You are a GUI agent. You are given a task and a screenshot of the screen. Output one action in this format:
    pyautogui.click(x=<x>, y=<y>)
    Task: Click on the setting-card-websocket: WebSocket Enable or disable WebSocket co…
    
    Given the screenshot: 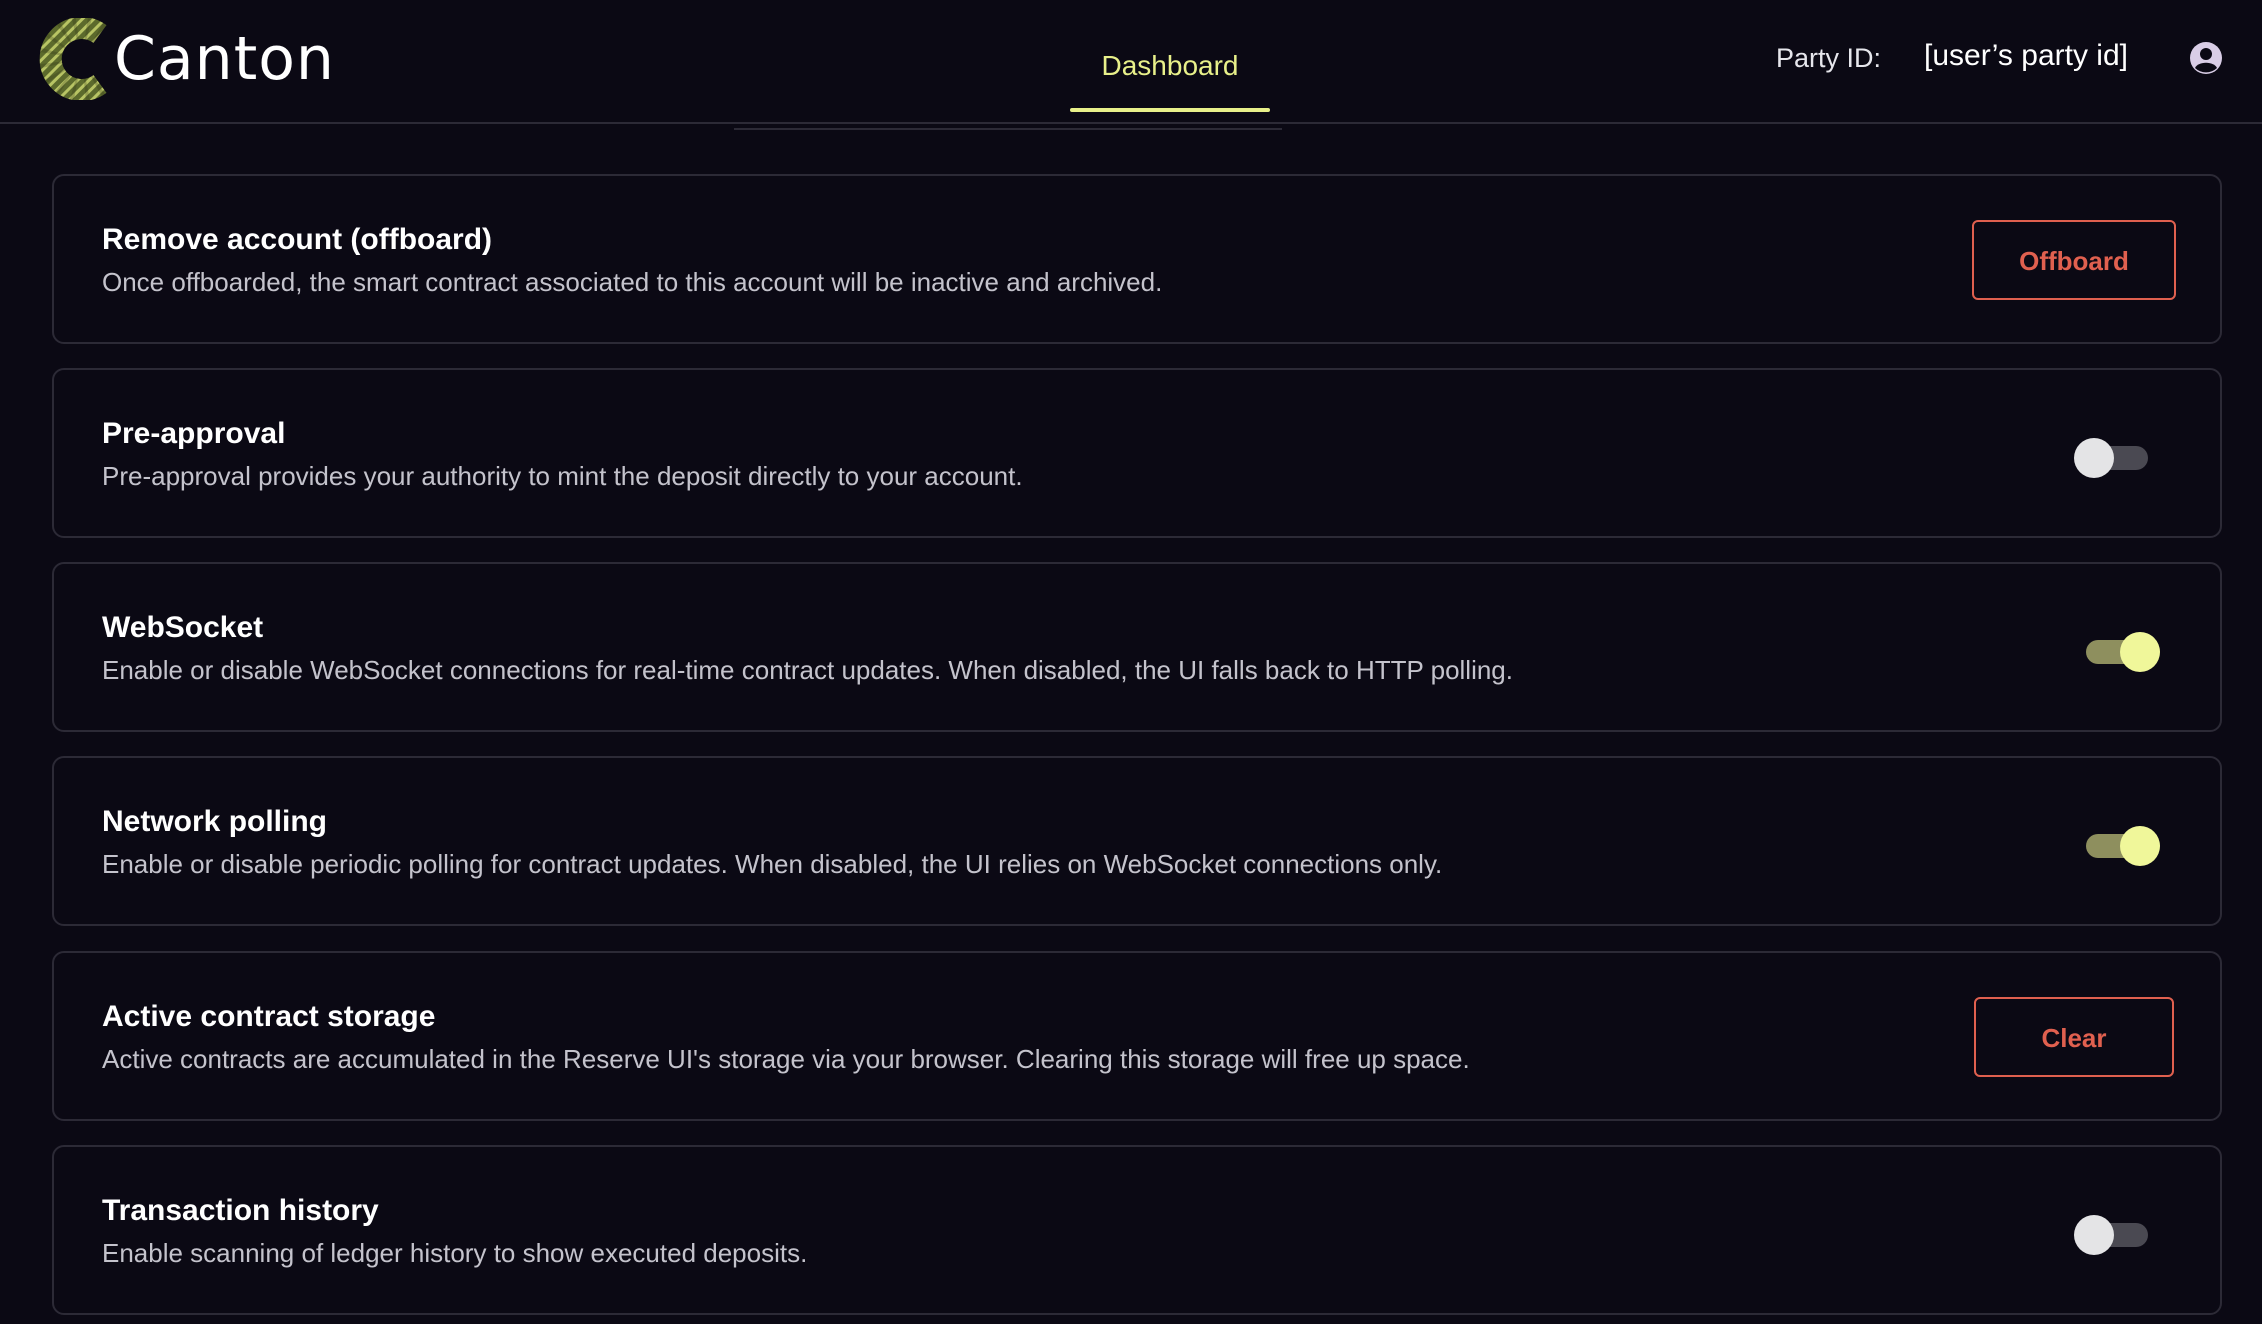 What is the action you would take?
    pyautogui.click(x=1137, y=647)
    